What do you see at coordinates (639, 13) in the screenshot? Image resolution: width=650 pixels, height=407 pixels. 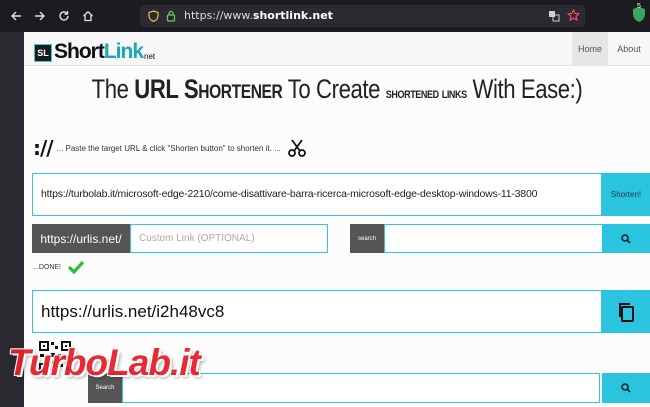 I see `extension-button: 5` at bounding box center [639, 13].